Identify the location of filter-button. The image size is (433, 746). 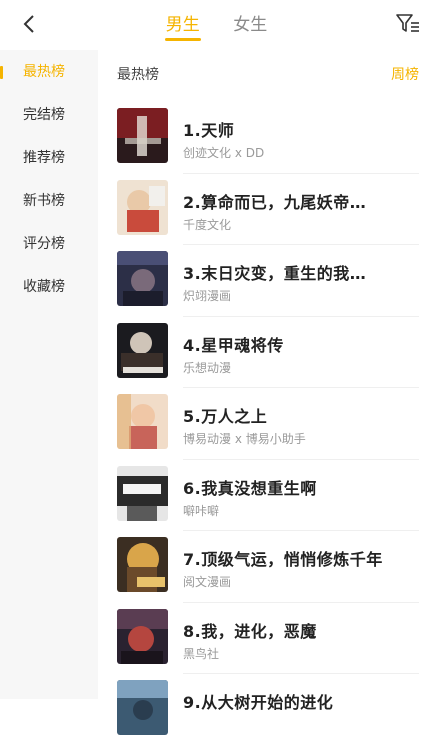
(408, 24).